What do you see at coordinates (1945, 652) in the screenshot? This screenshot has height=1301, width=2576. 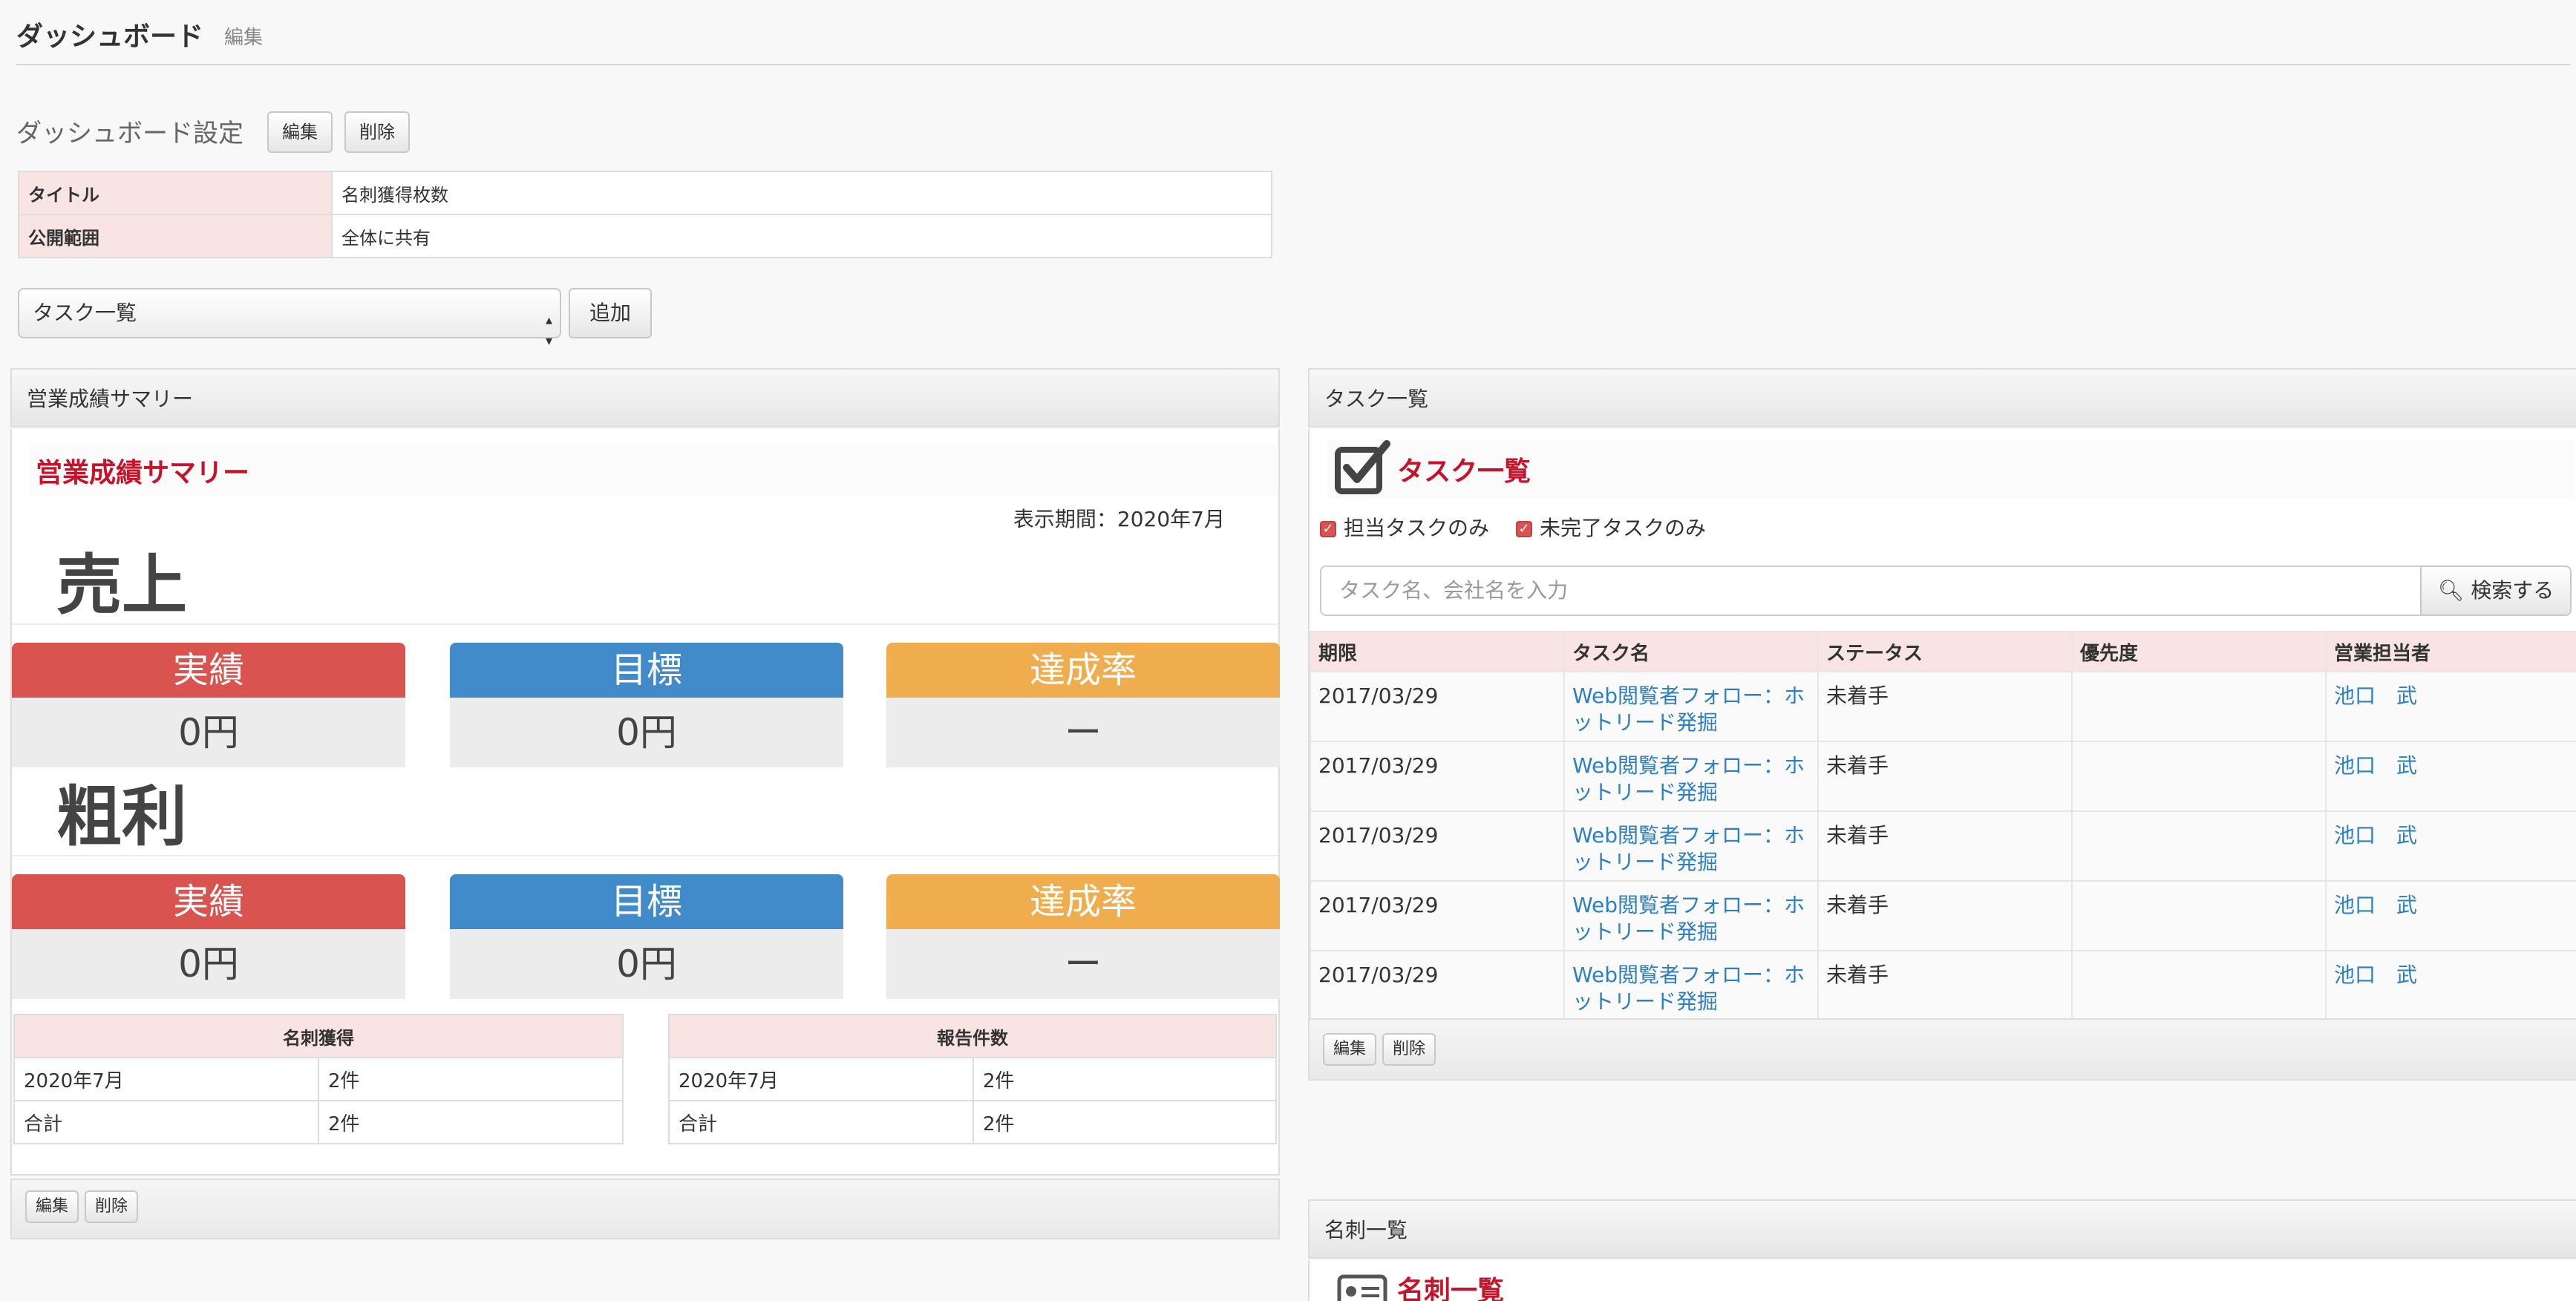 I see `column-header: ステータス` at bounding box center [1945, 652].